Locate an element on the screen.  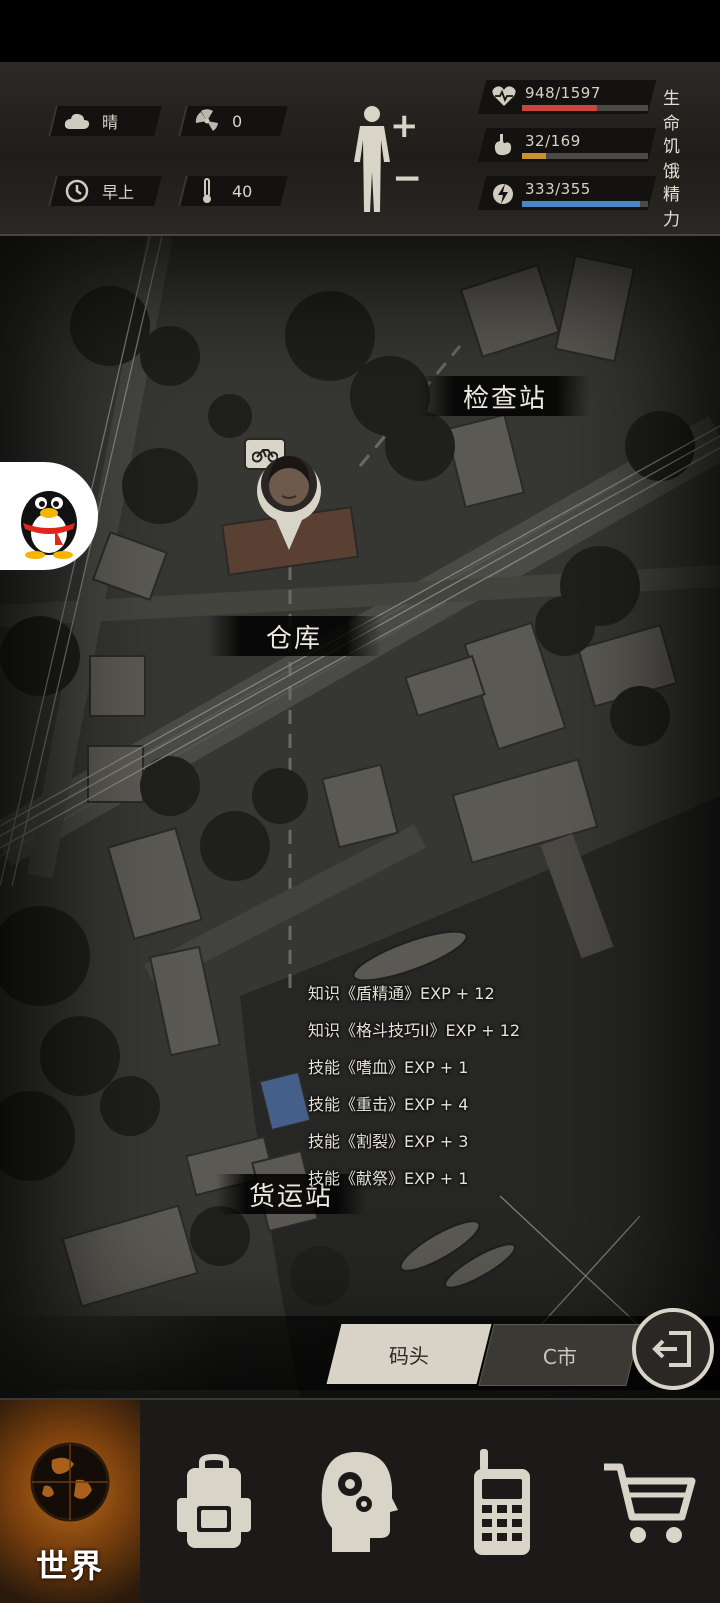
time-value: 早上 is located at coordinates (118, 192).